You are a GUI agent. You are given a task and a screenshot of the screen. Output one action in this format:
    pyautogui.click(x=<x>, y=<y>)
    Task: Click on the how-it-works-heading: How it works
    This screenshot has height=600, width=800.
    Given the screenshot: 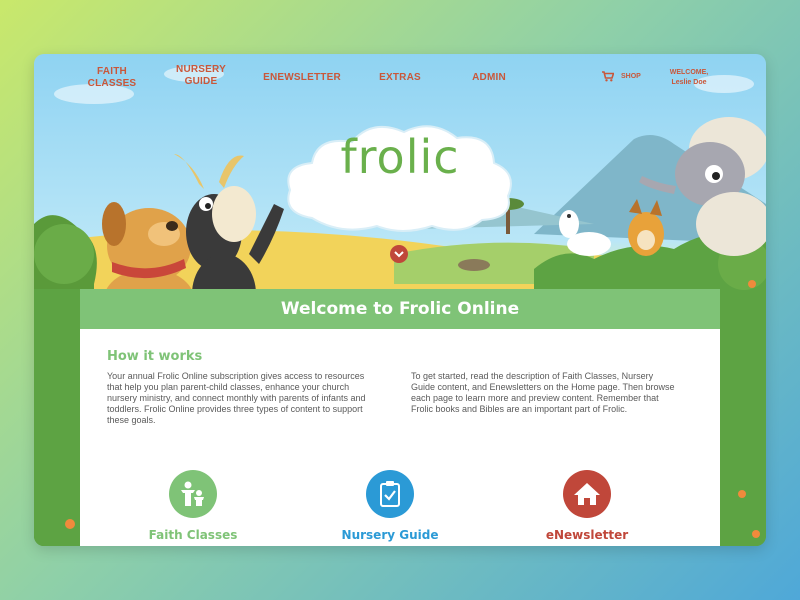 What is the action you would take?
    pyautogui.click(x=155, y=356)
    